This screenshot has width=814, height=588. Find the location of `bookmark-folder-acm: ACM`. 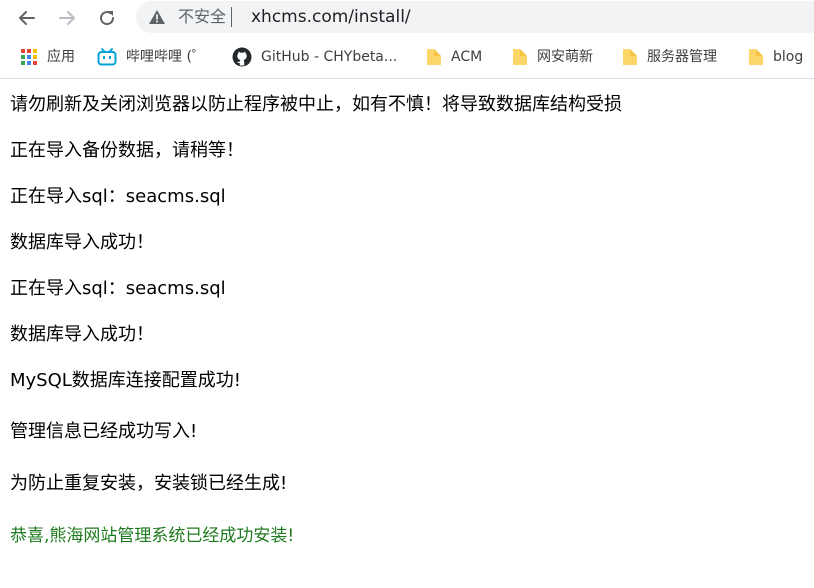

bookmark-folder-acm: ACM is located at coordinates (454, 57).